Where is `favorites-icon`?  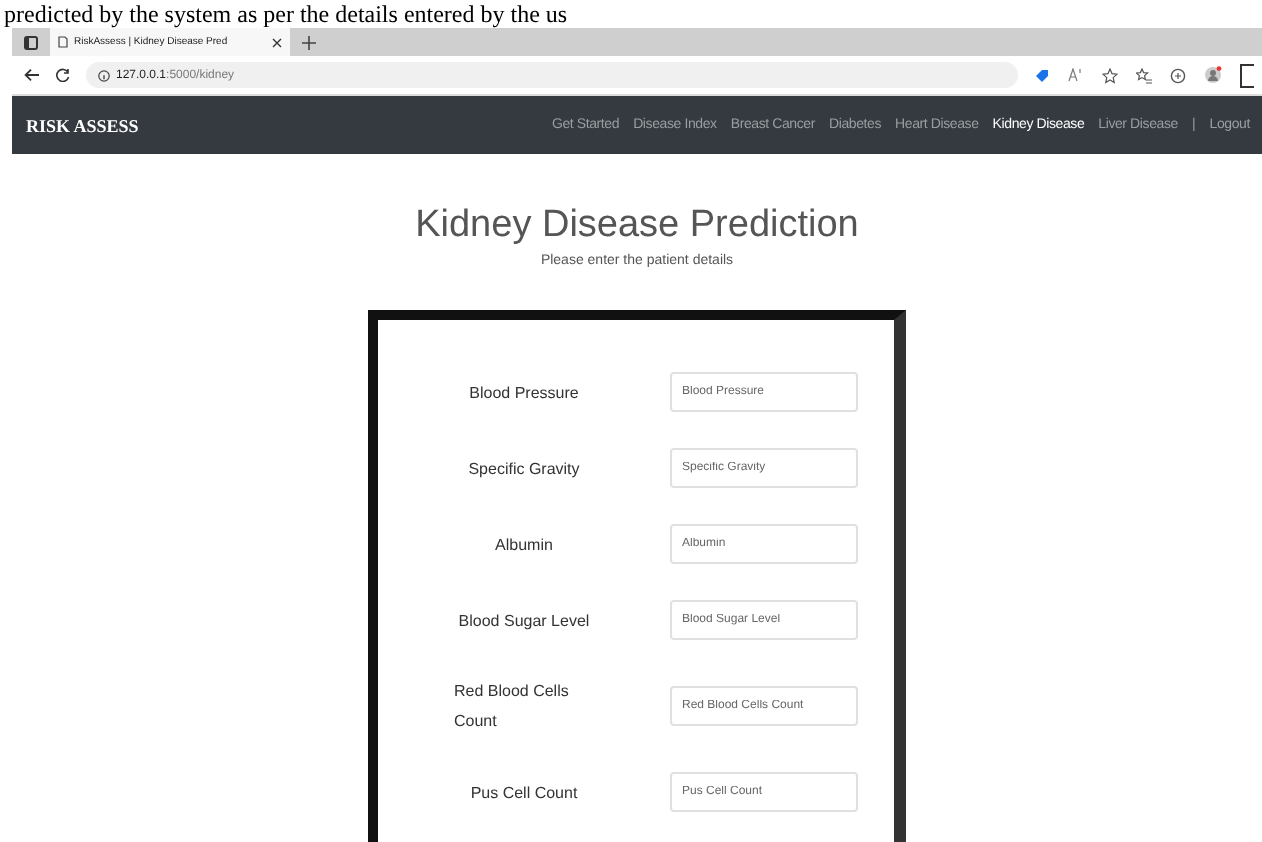
favorites-icon is located at coordinates (1144, 75).